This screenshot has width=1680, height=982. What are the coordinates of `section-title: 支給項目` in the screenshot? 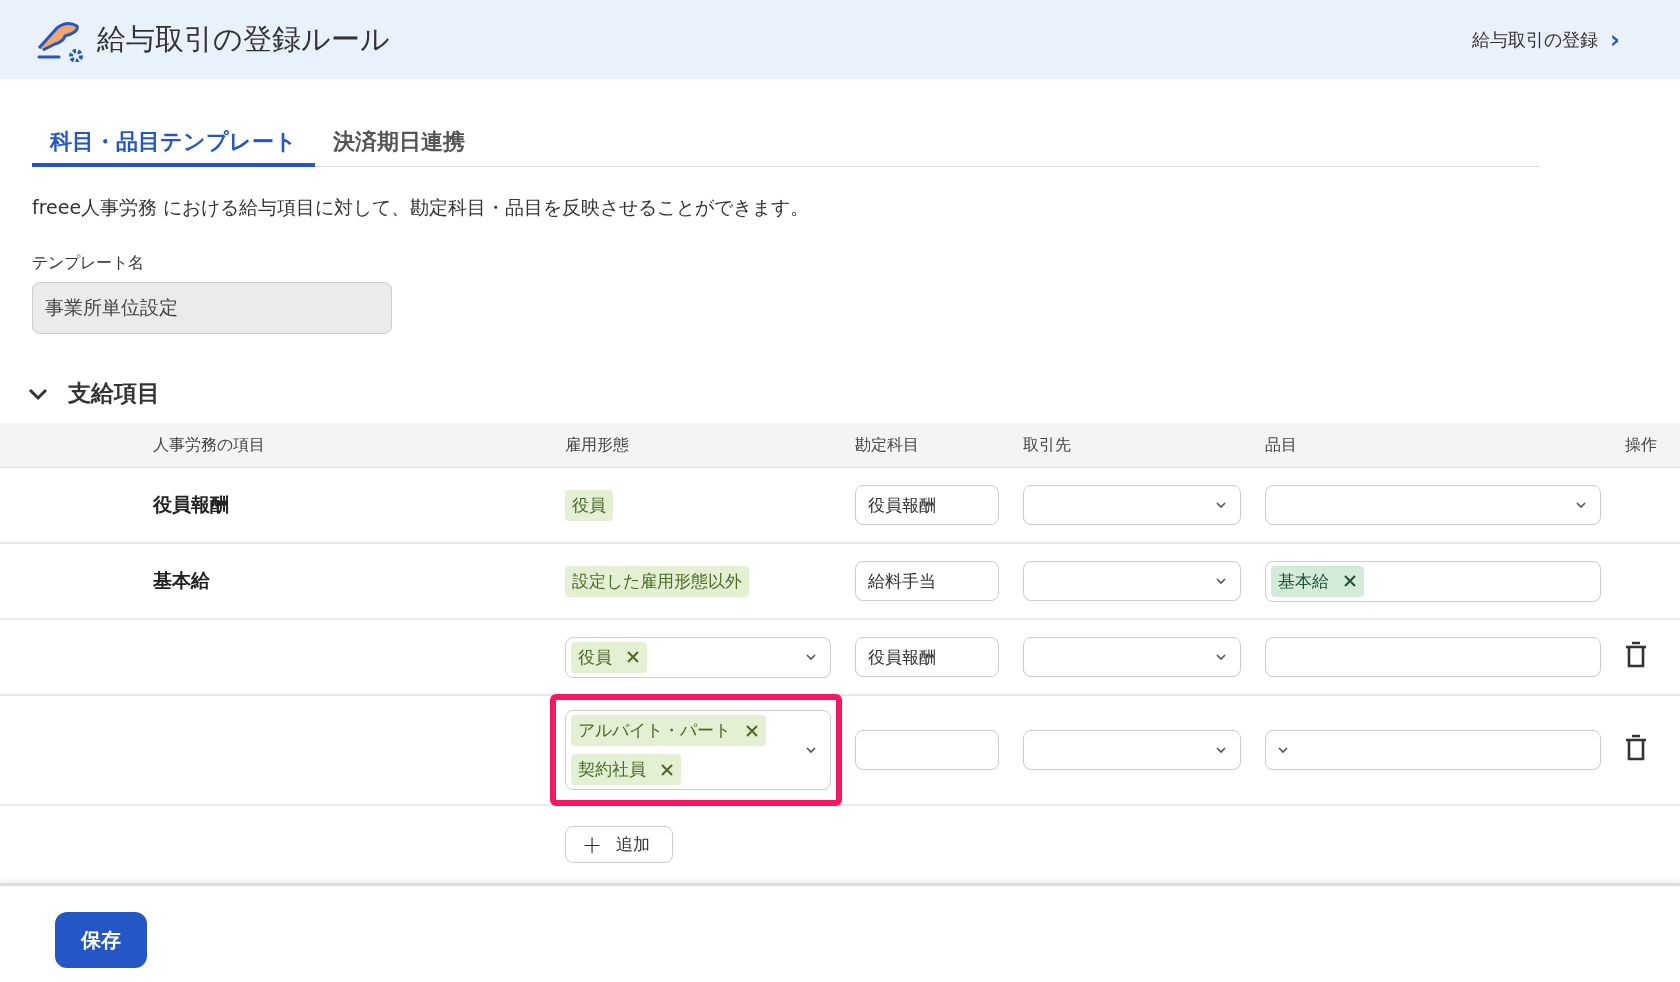 It's located at (114, 393).